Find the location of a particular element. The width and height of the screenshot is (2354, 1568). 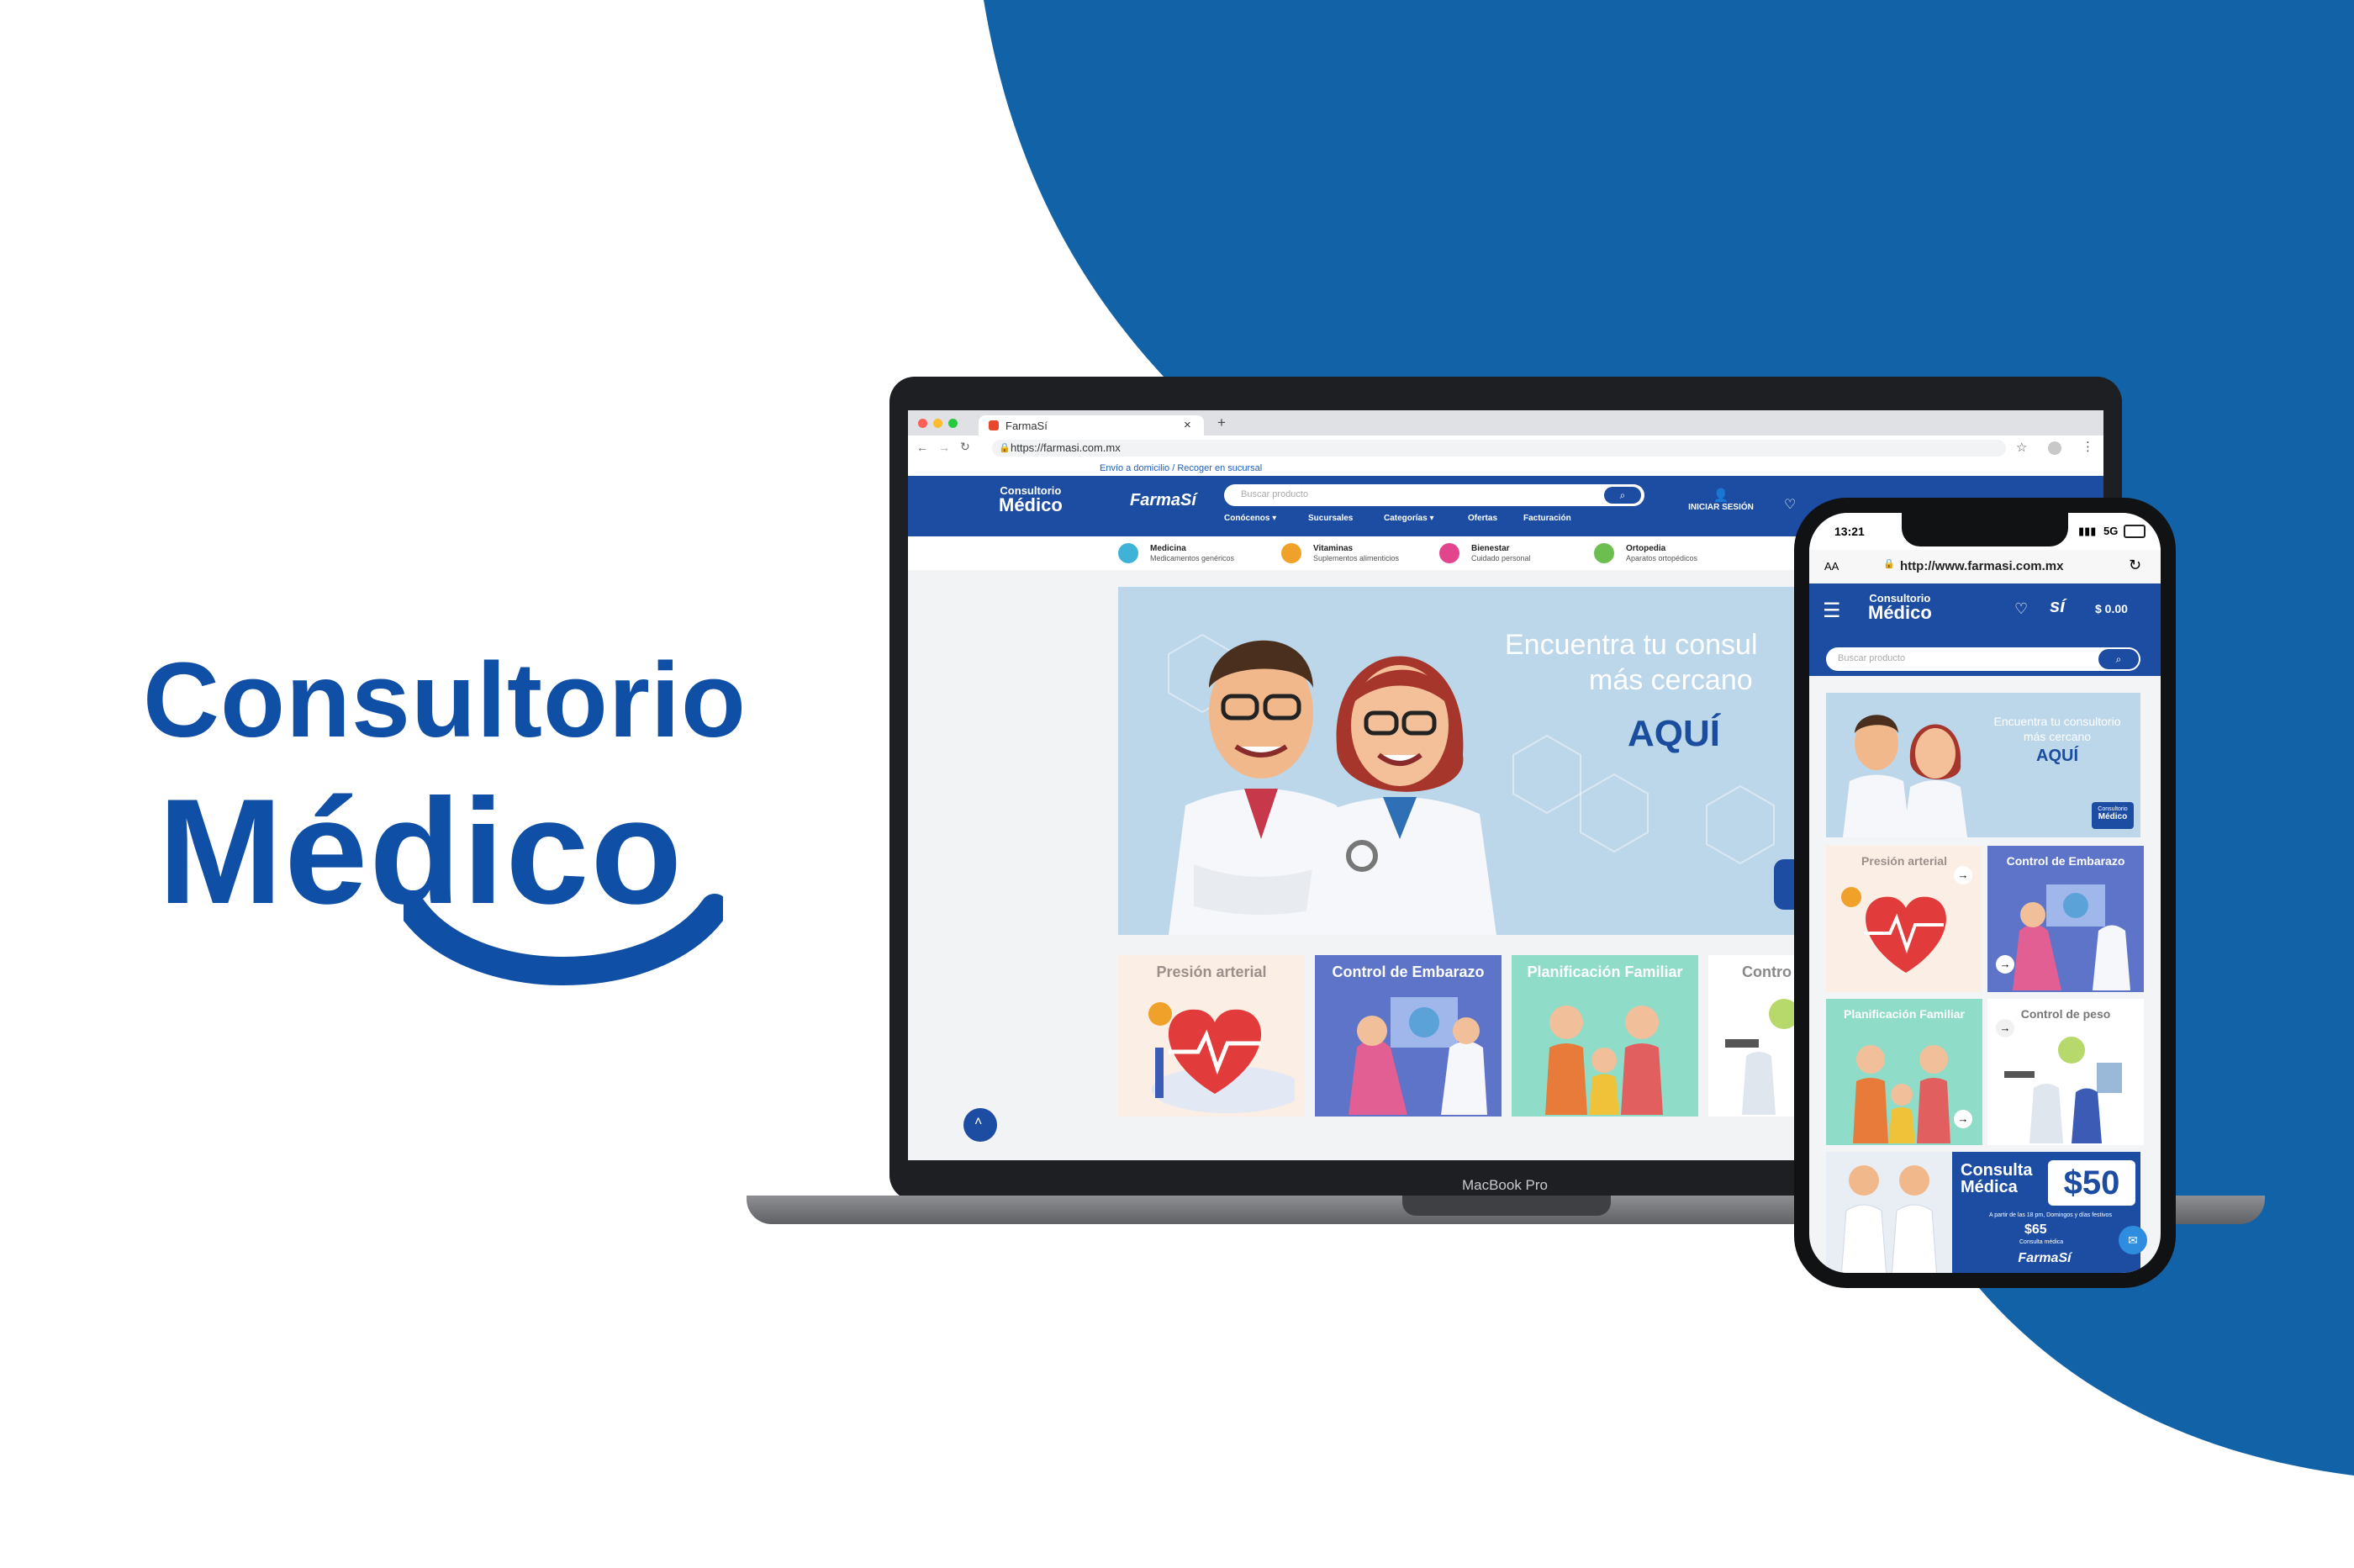

browser-tab-bar: FarmaSí × + is located at coordinates (1505, 423).